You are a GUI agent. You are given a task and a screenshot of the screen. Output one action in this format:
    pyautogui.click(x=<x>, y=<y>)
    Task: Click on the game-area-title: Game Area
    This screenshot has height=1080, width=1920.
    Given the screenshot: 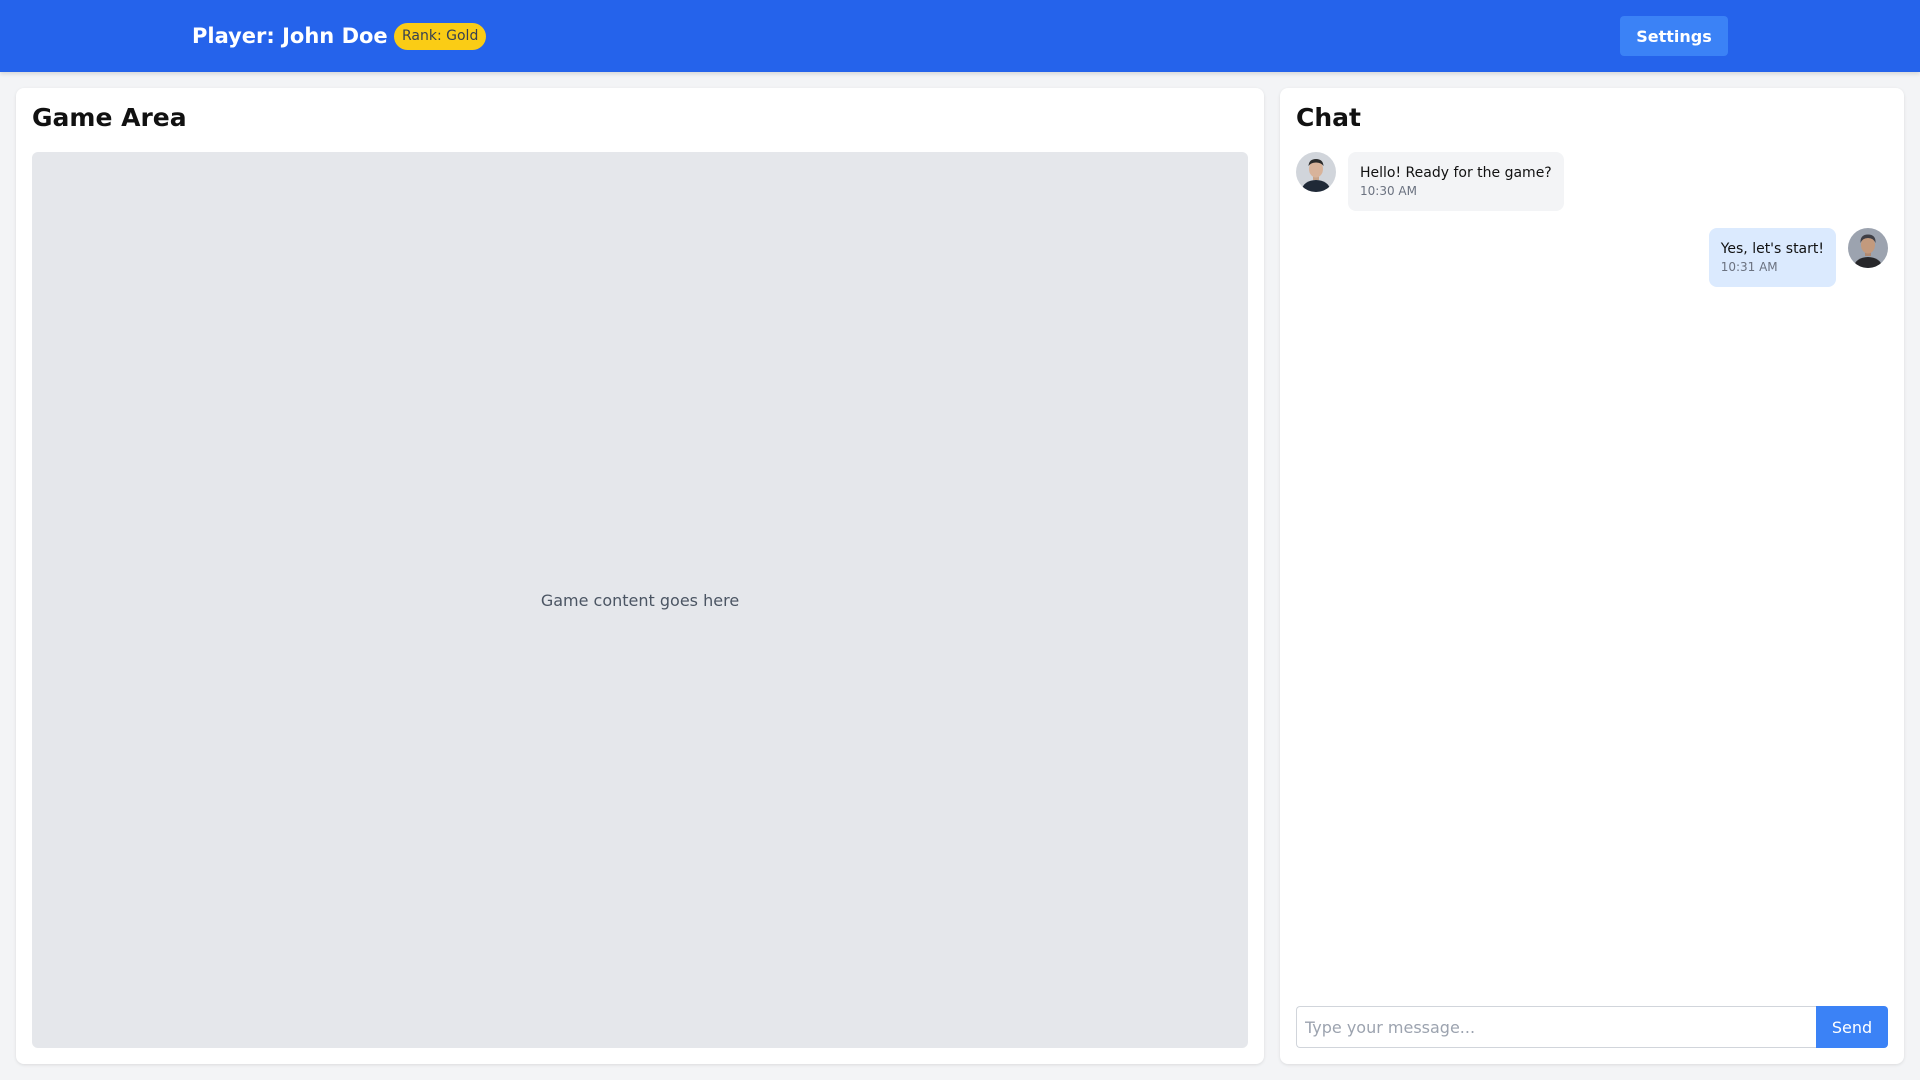 What is the action you would take?
    pyautogui.click(x=109, y=117)
    